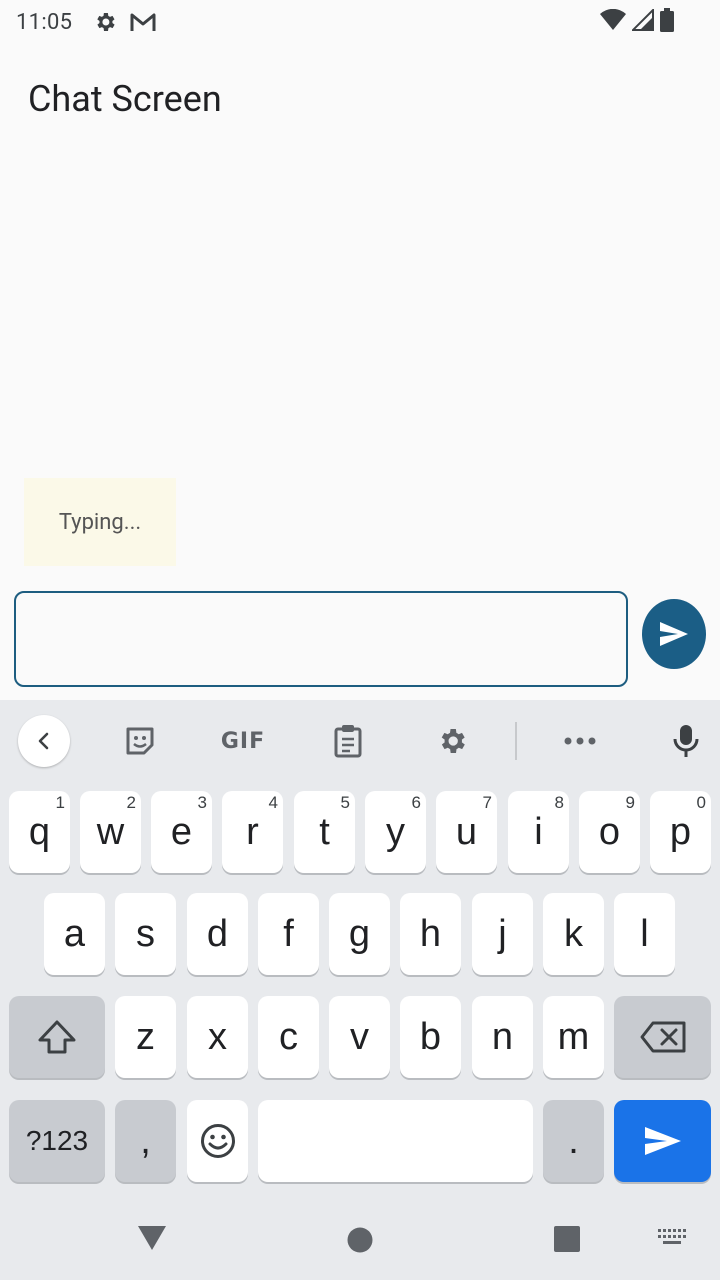  I want to click on key-m: m, so click(573, 1037).